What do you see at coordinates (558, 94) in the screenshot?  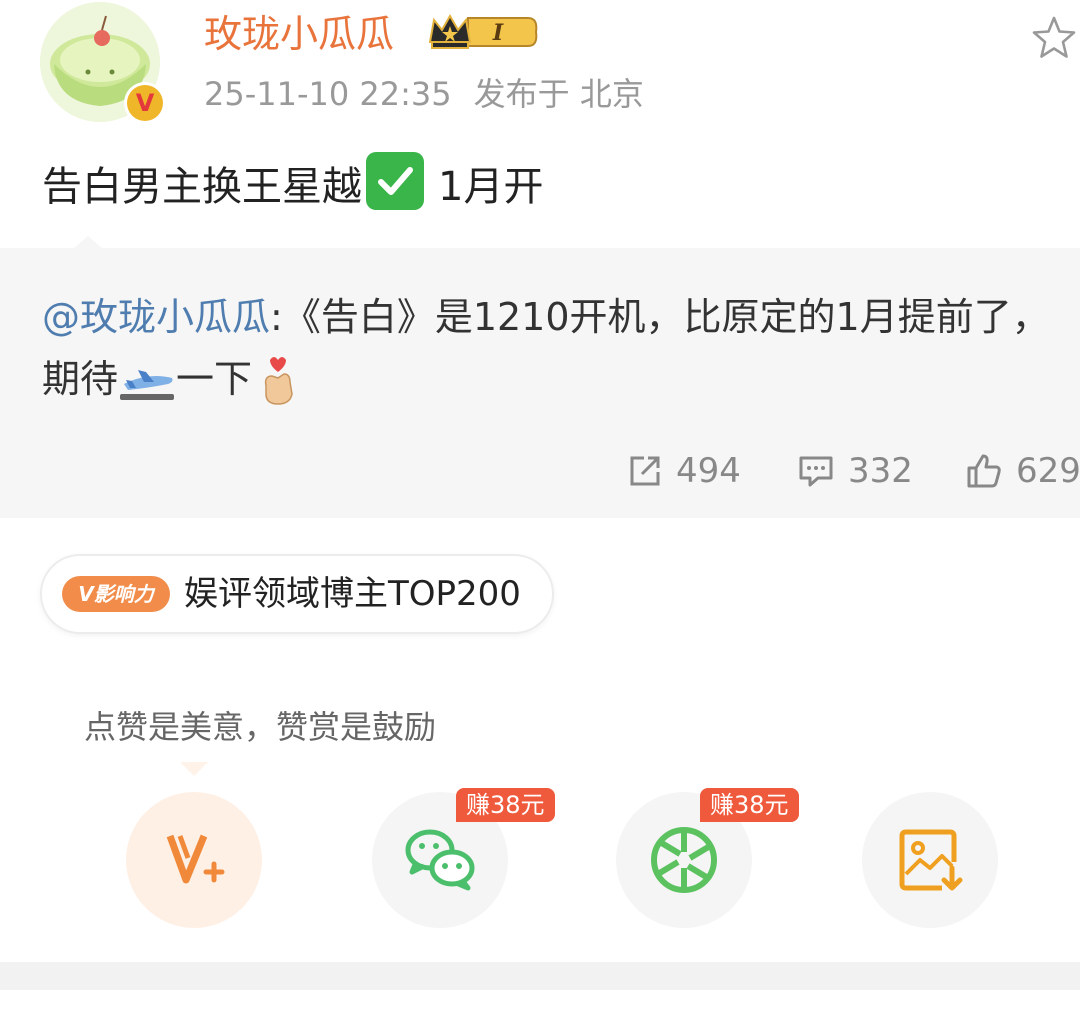 I see `post-location: 发布于 北京` at bounding box center [558, 94].